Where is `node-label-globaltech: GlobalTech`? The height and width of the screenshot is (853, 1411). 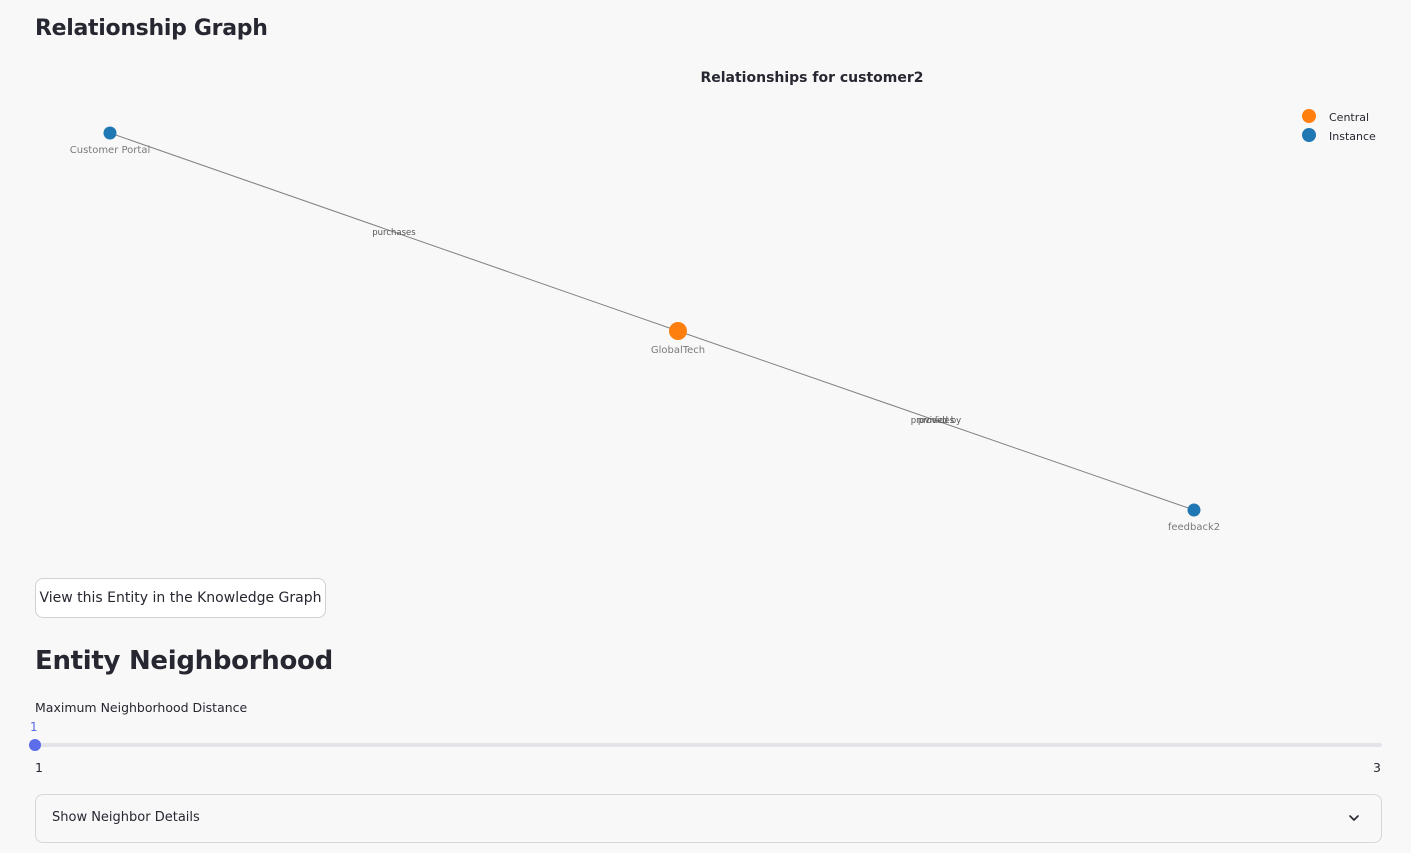
node-label-globaltech: GlobalTech is located at coordinates (678, 350).